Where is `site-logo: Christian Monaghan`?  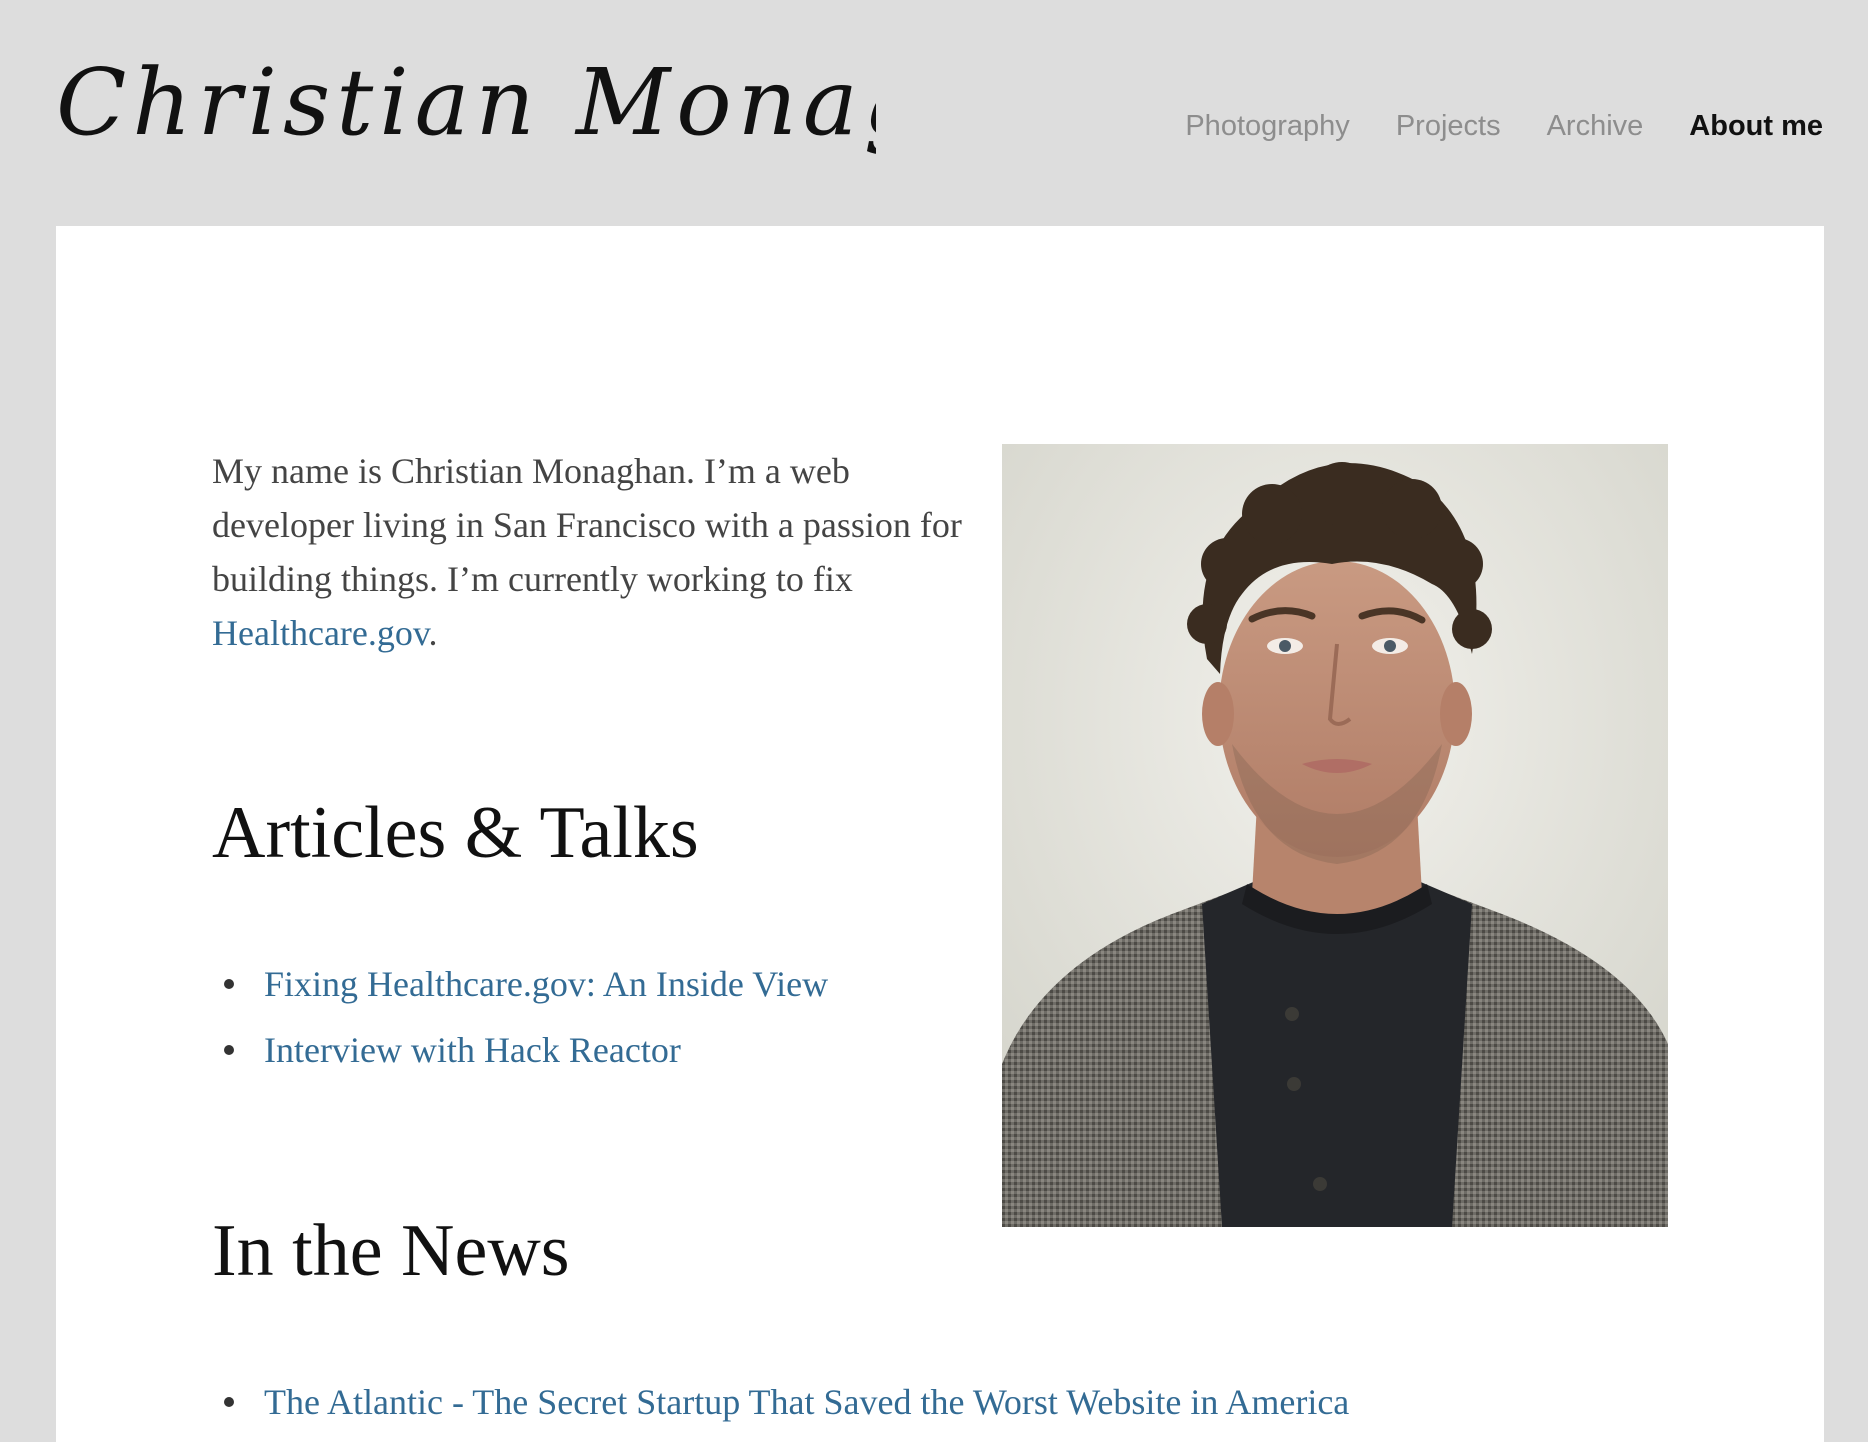 site-logo: Christian Monaghan is located at coordinates (466, 105).